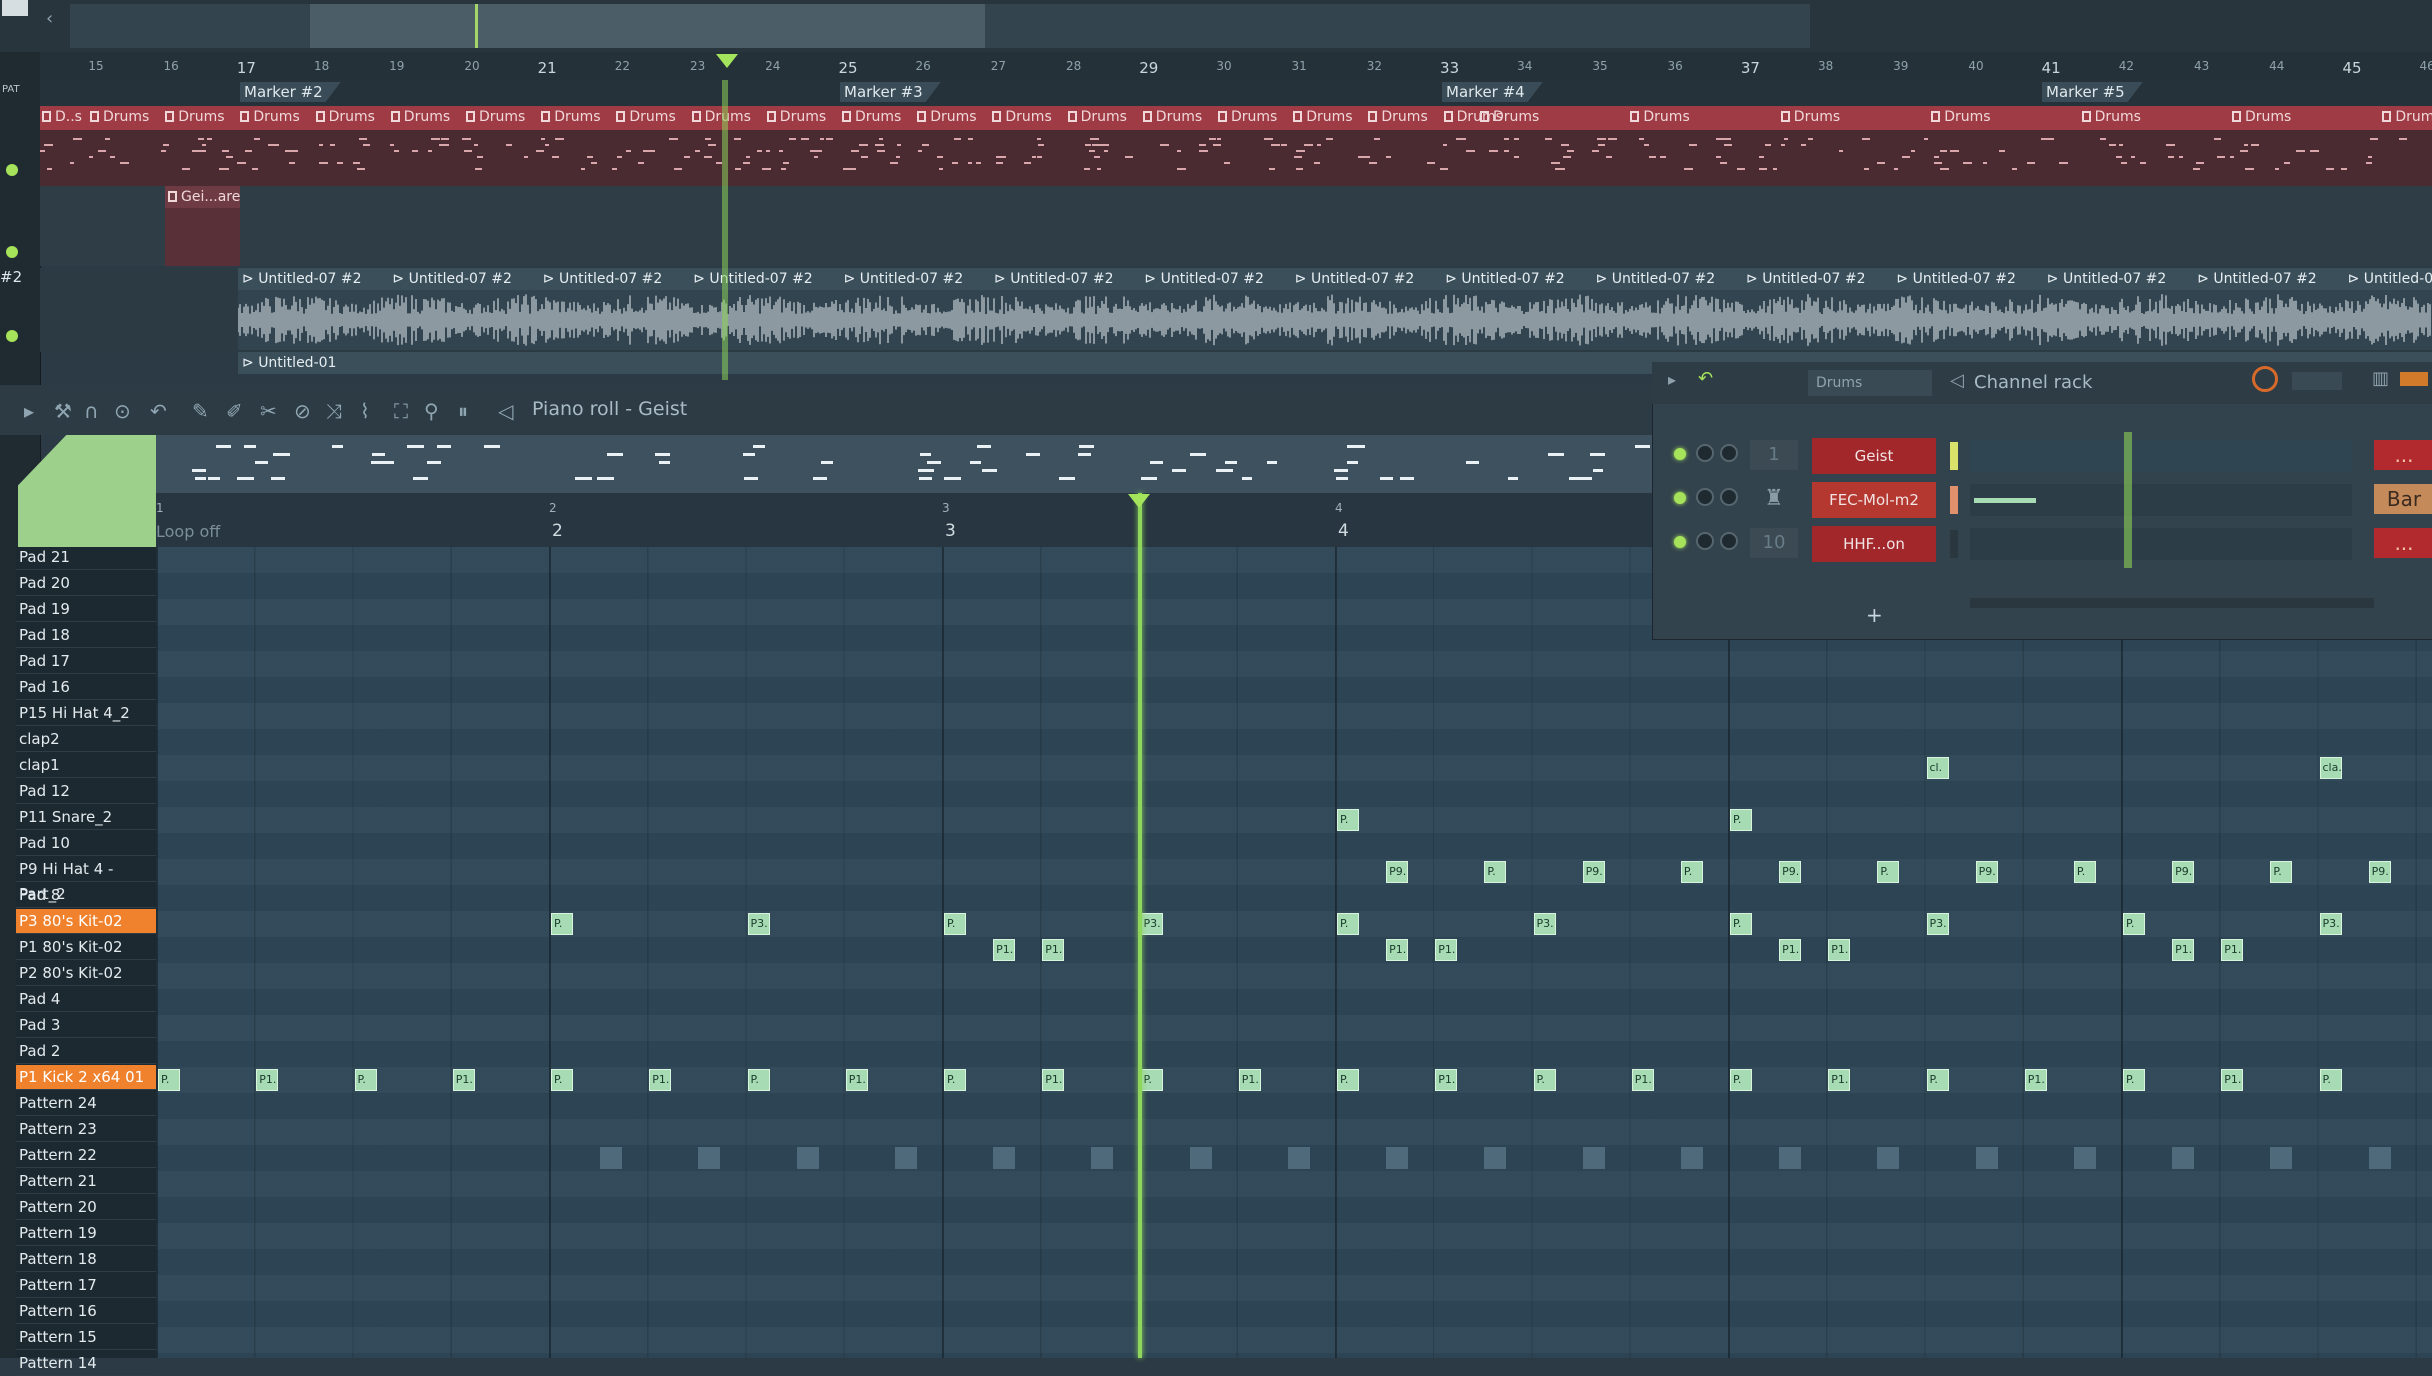 The height and width of the screenshot is (1376, 2432). What do you see at coordinates (86, 1129) in the screenshot?
I see `piano-key: Pattern 23` at bounding box center [86, 1129].